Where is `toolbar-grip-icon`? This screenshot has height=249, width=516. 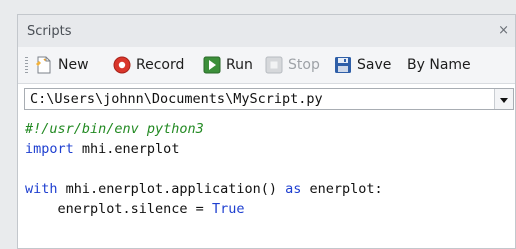
toolbar-grip-icon is located at coordinates (26, 65).